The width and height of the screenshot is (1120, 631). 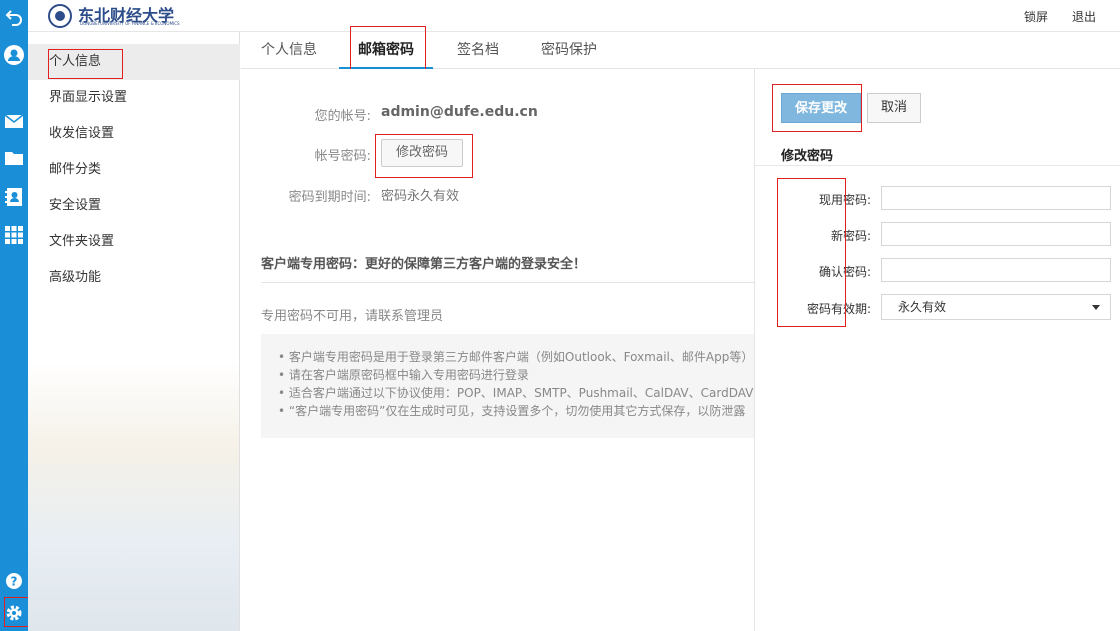 I want to click on left-rail: ?, so click(x=14, y=315).